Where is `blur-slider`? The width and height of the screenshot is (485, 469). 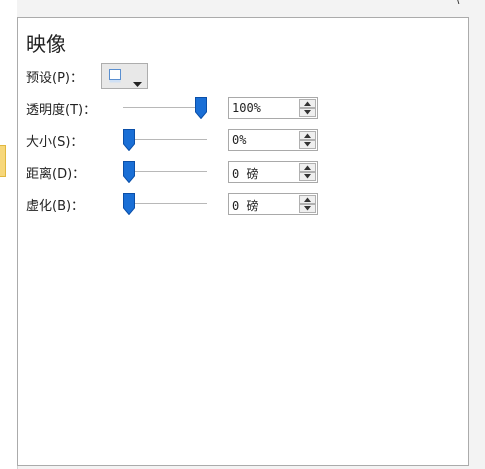 blur-slider is located at coordinates (165, 204).